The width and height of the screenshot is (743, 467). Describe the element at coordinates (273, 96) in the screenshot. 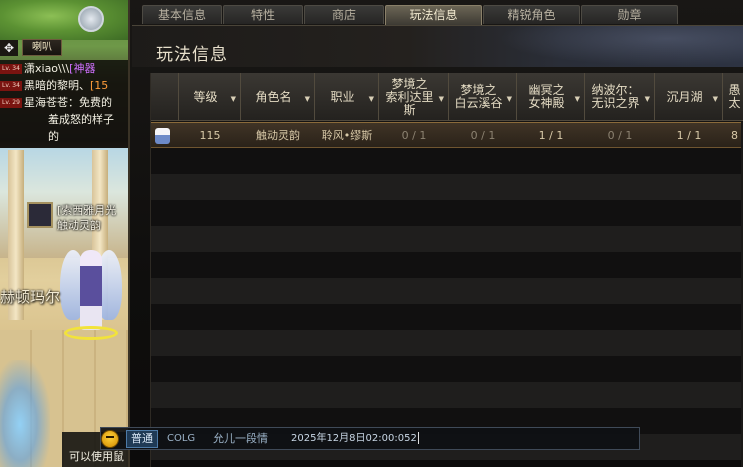

I see `col-label: 角色名` at that location.